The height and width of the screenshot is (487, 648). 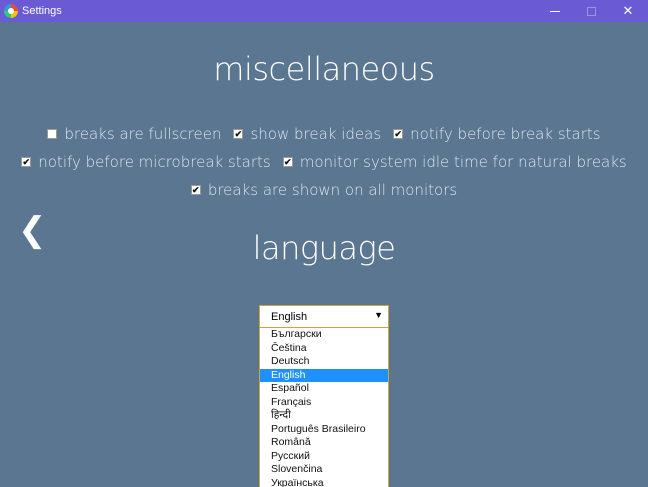 I want to click on window-title: Settings, so click(x=42, y=11).